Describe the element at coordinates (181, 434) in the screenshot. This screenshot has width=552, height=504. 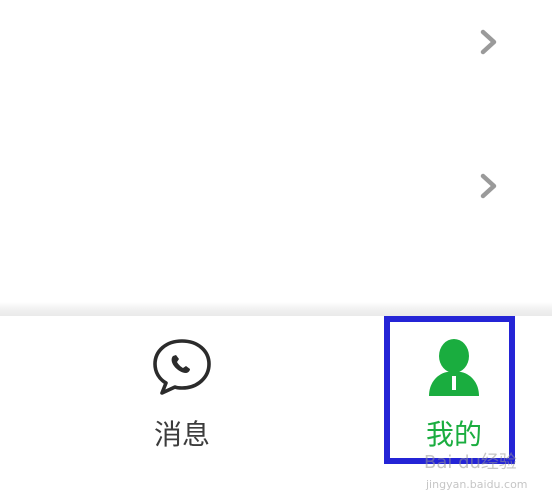
I see `tab-messages-label: 消息` at that location.